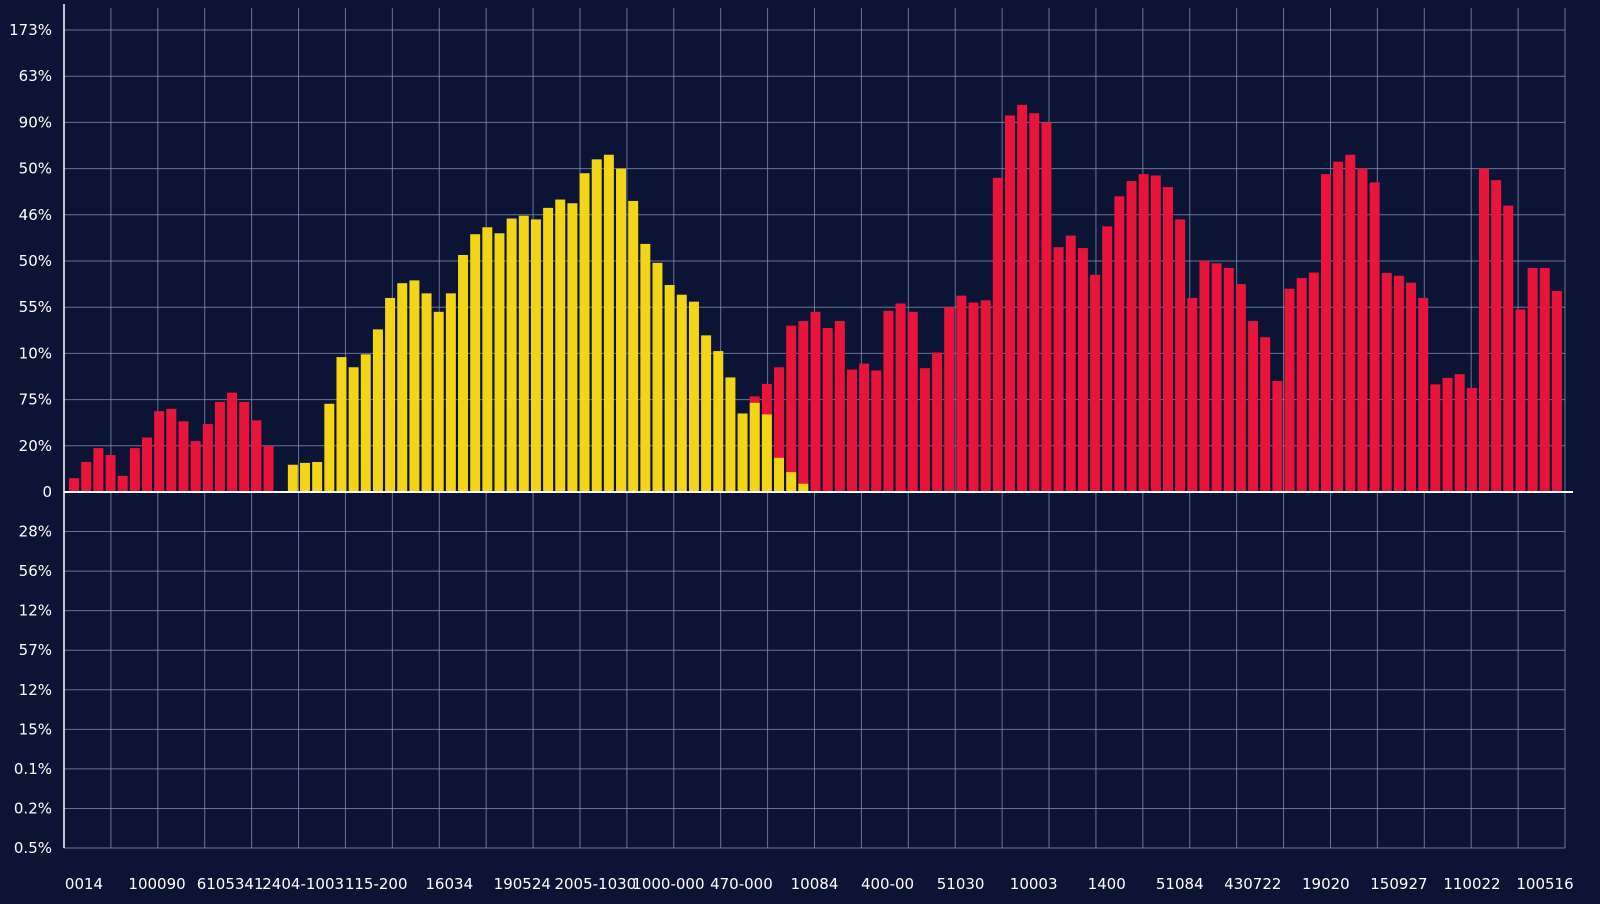 This screenshot has width=1600, height=904. Describe the element at coordinates (961, 884) in the screenshot. I see `x-tick-label: 51030` at that location.